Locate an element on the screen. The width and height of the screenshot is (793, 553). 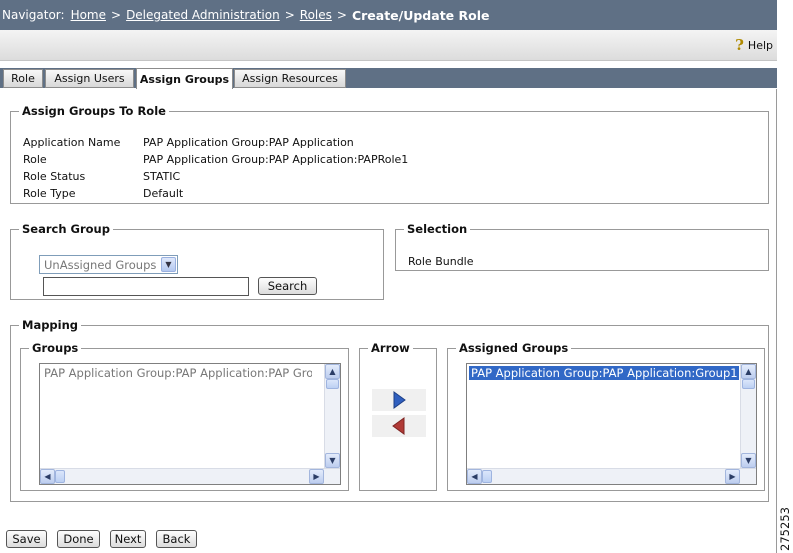
selection-title: Selection is located at coordinates (437, 229).